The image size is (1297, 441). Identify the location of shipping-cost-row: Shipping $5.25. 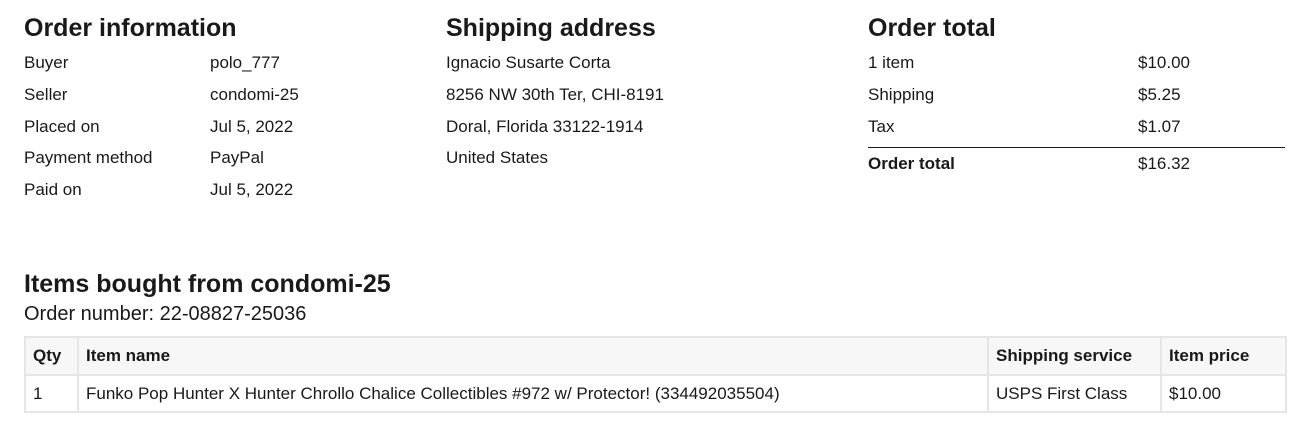
(1076, 95).